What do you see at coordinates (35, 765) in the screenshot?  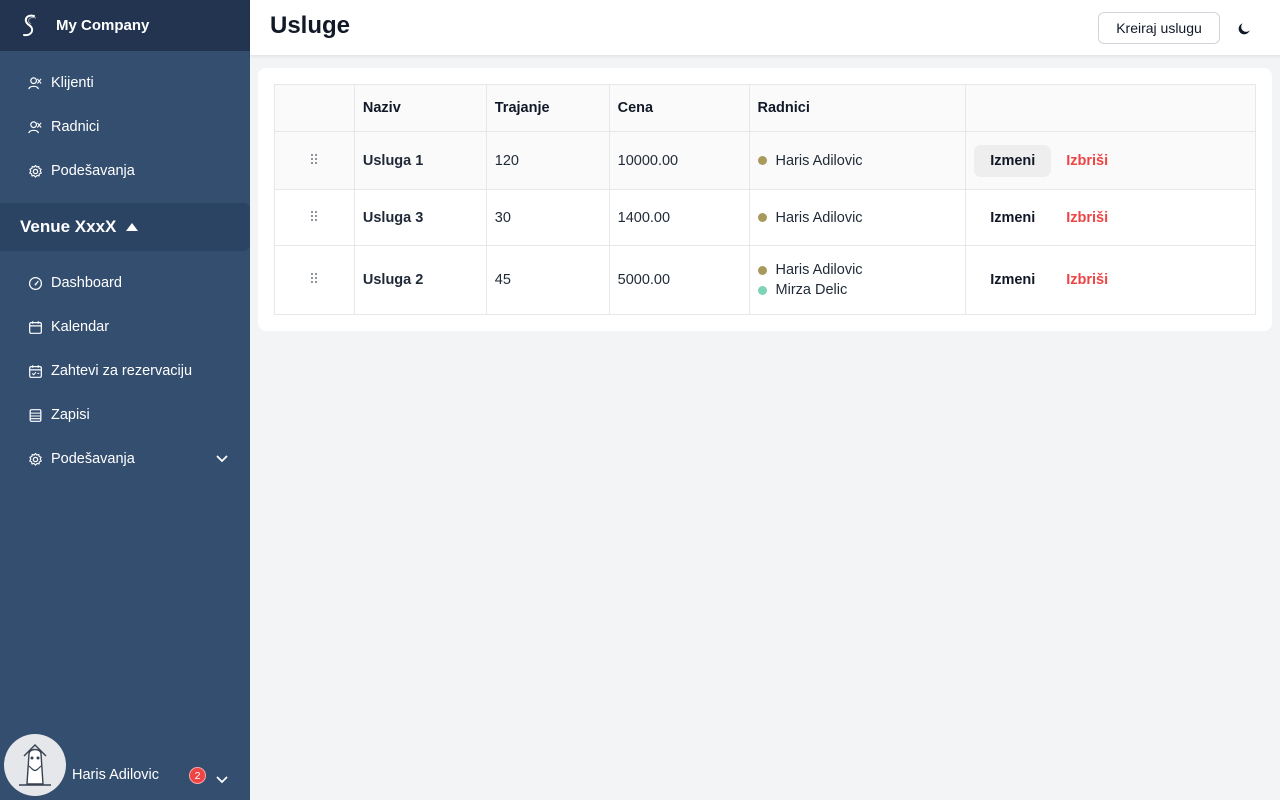 I see `avatar` at bounding box center [35, 765].